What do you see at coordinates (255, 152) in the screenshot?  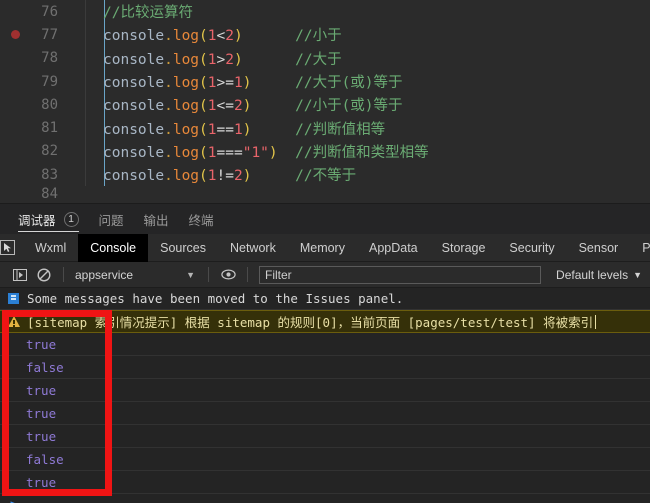 I see `code-token: "1"` at bounding box center [255, 152].